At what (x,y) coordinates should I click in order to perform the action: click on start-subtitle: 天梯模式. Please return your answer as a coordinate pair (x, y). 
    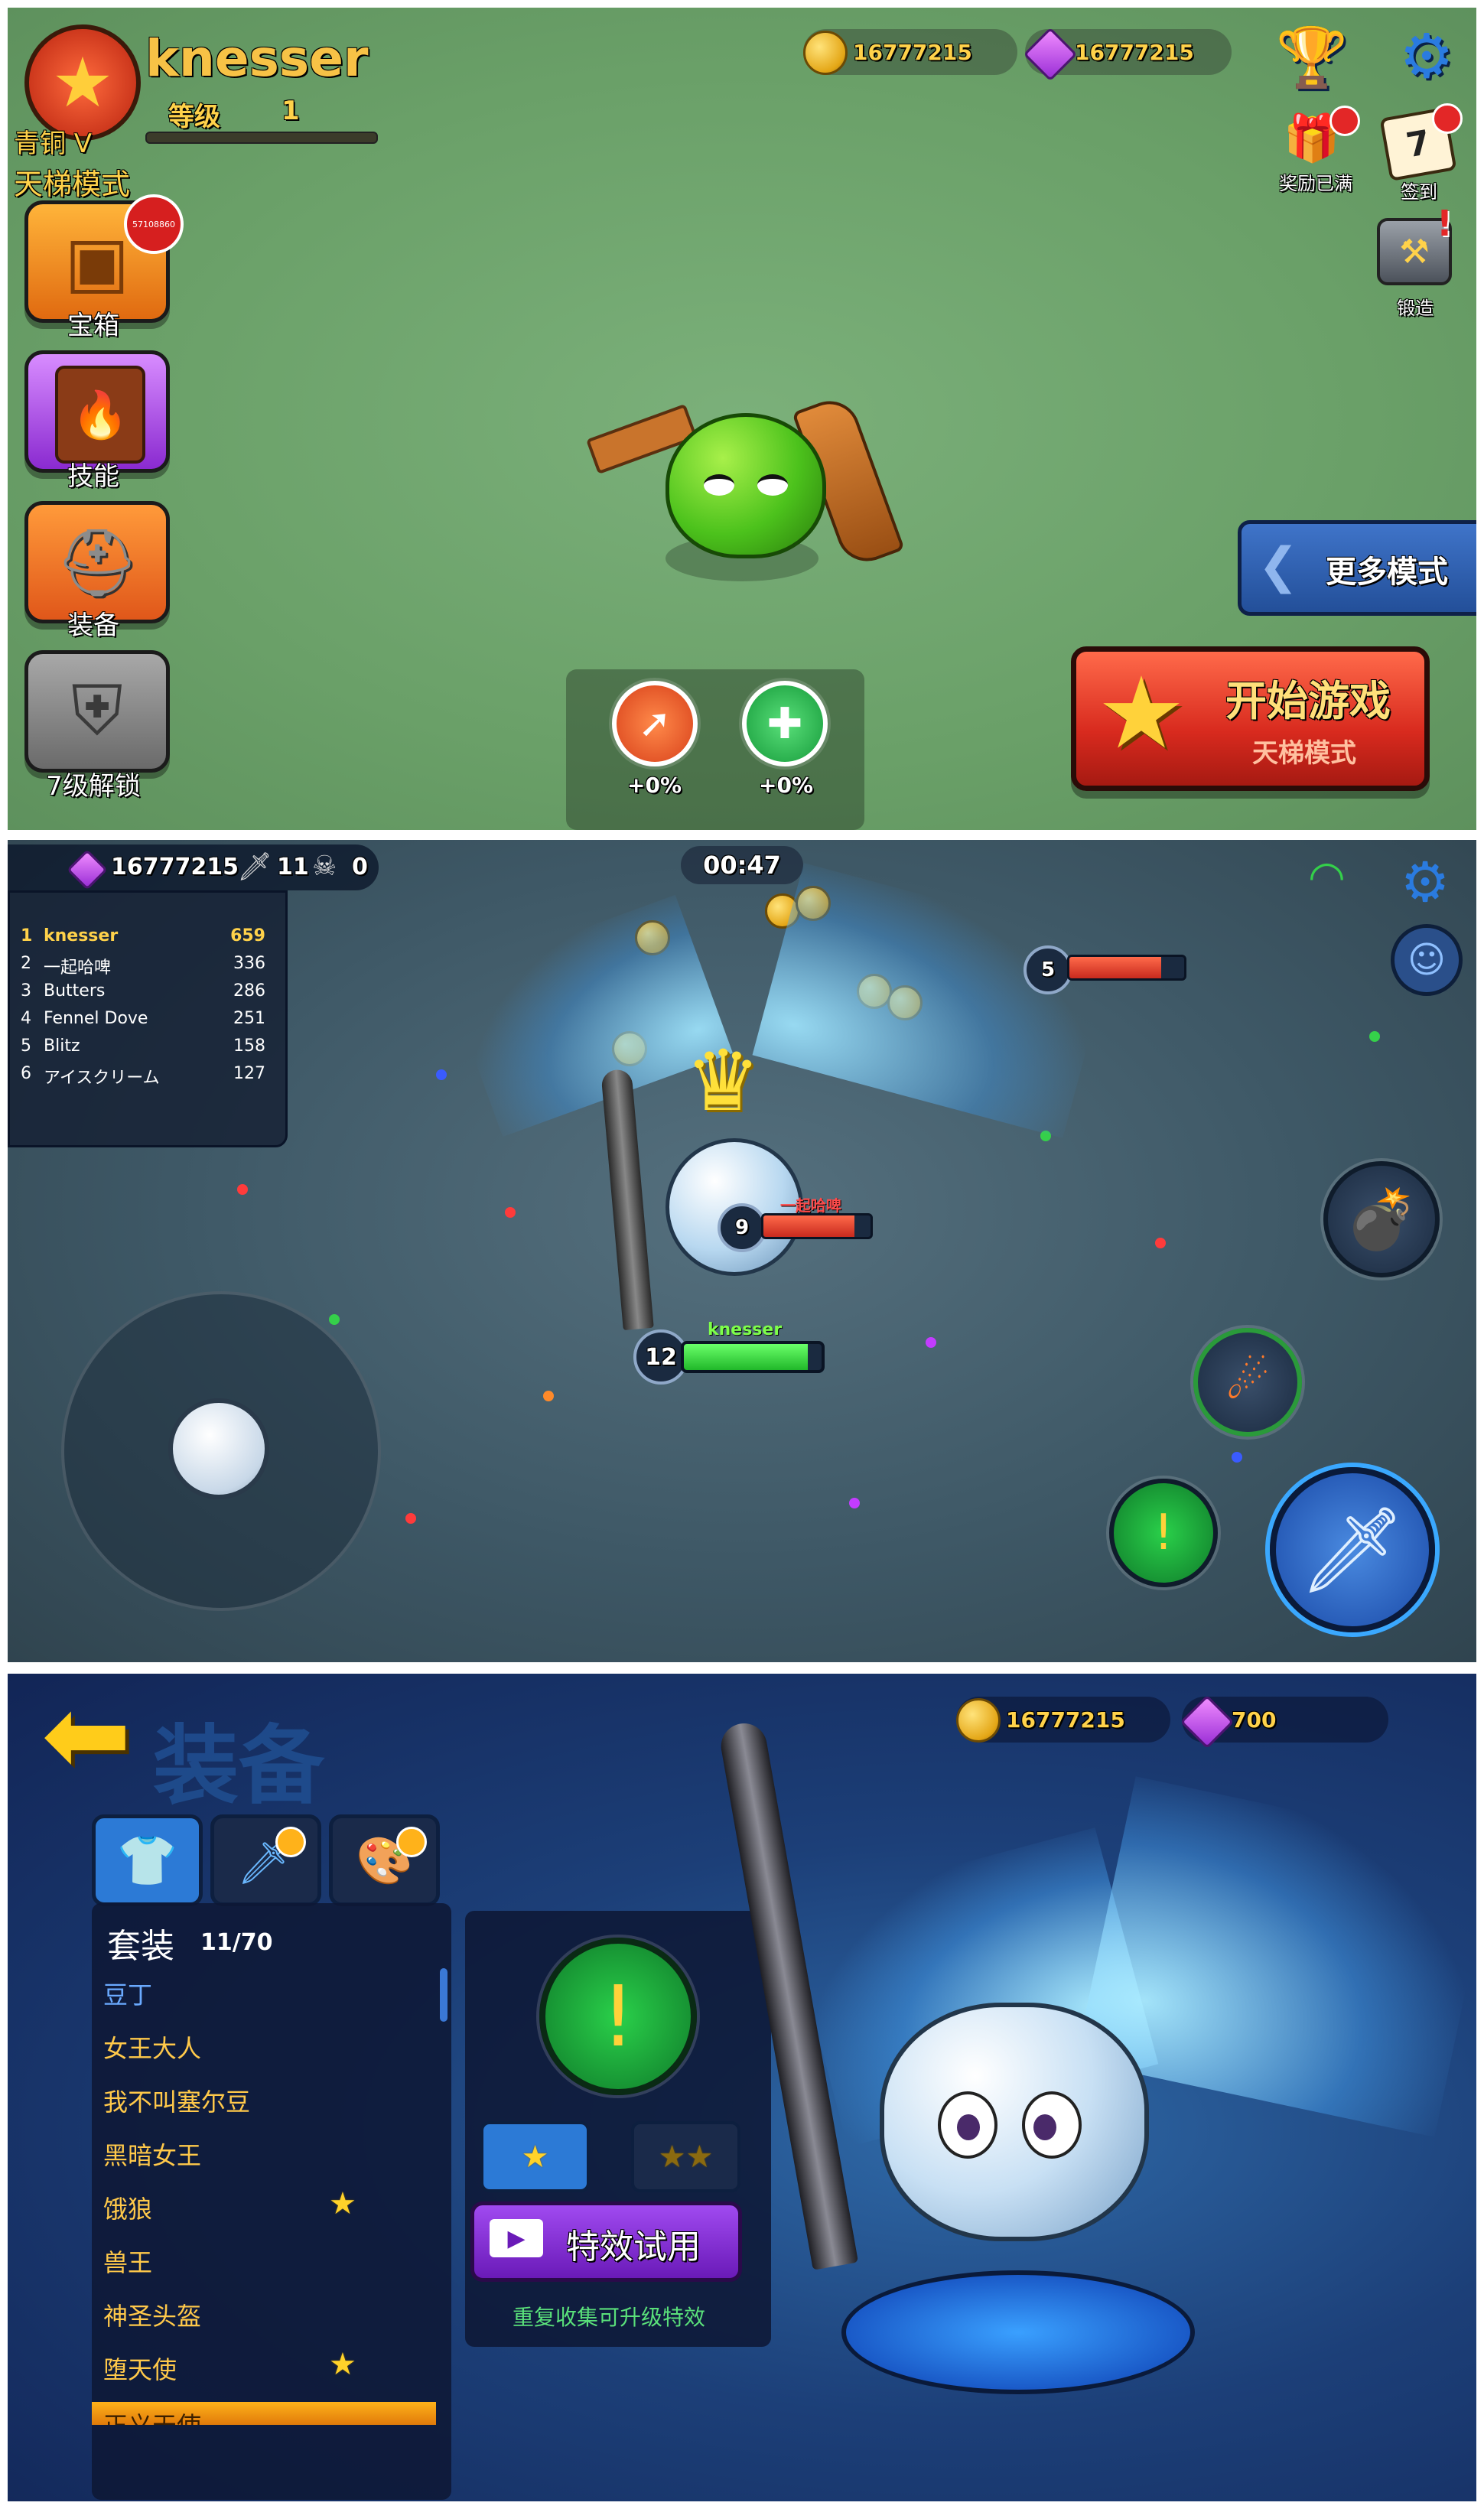
    Looking at the image, I should click on (1304, 753).